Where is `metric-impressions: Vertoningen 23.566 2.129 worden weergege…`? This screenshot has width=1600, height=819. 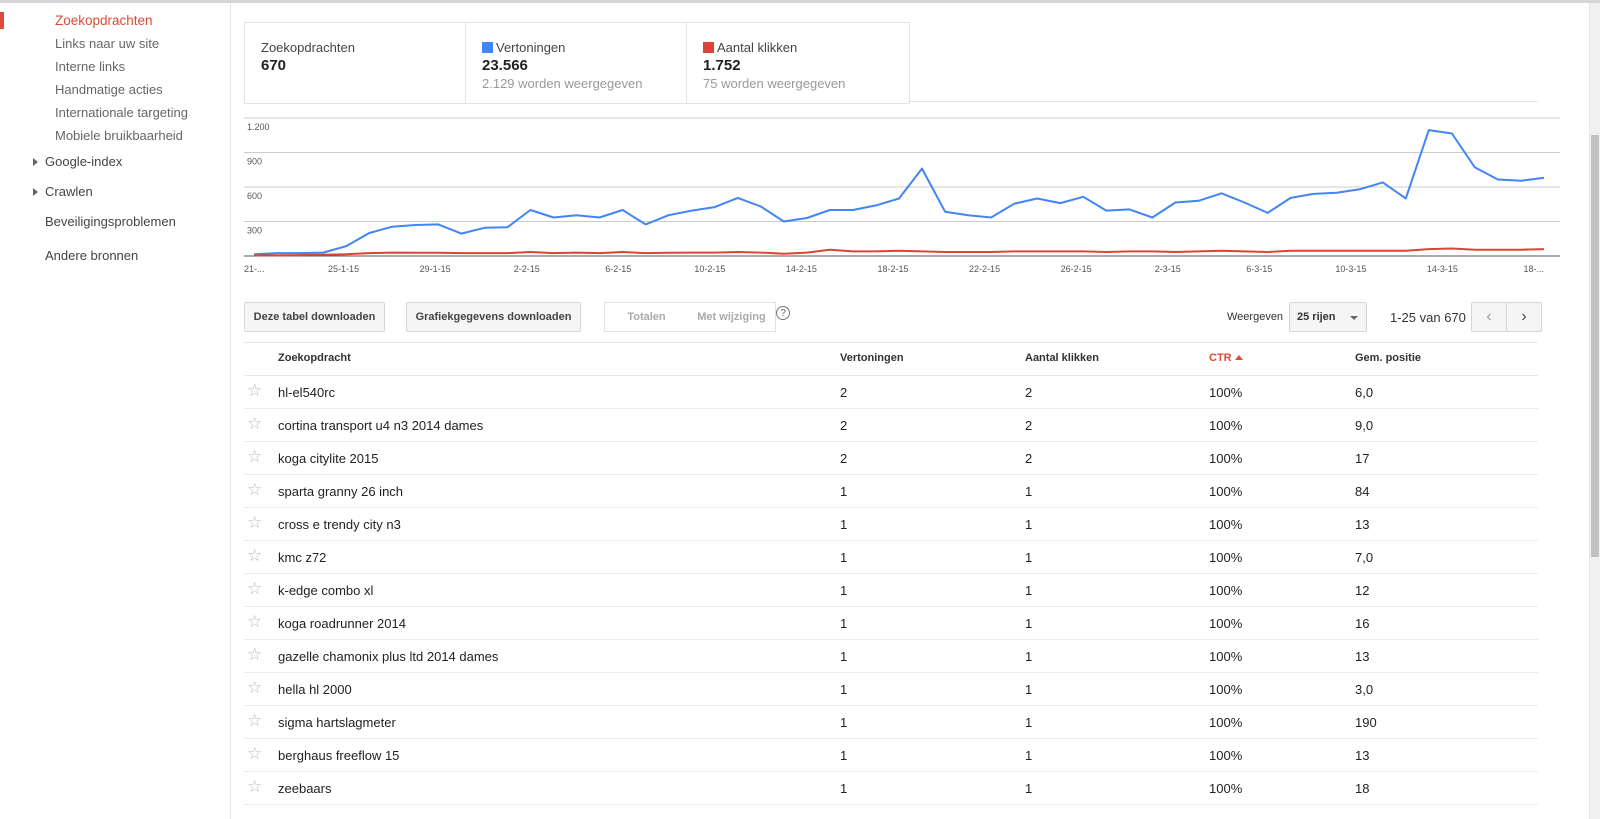 metric-impressions: Vertoningen 23.566 2.129 worden weergege… is located at coordinates (576, 63).